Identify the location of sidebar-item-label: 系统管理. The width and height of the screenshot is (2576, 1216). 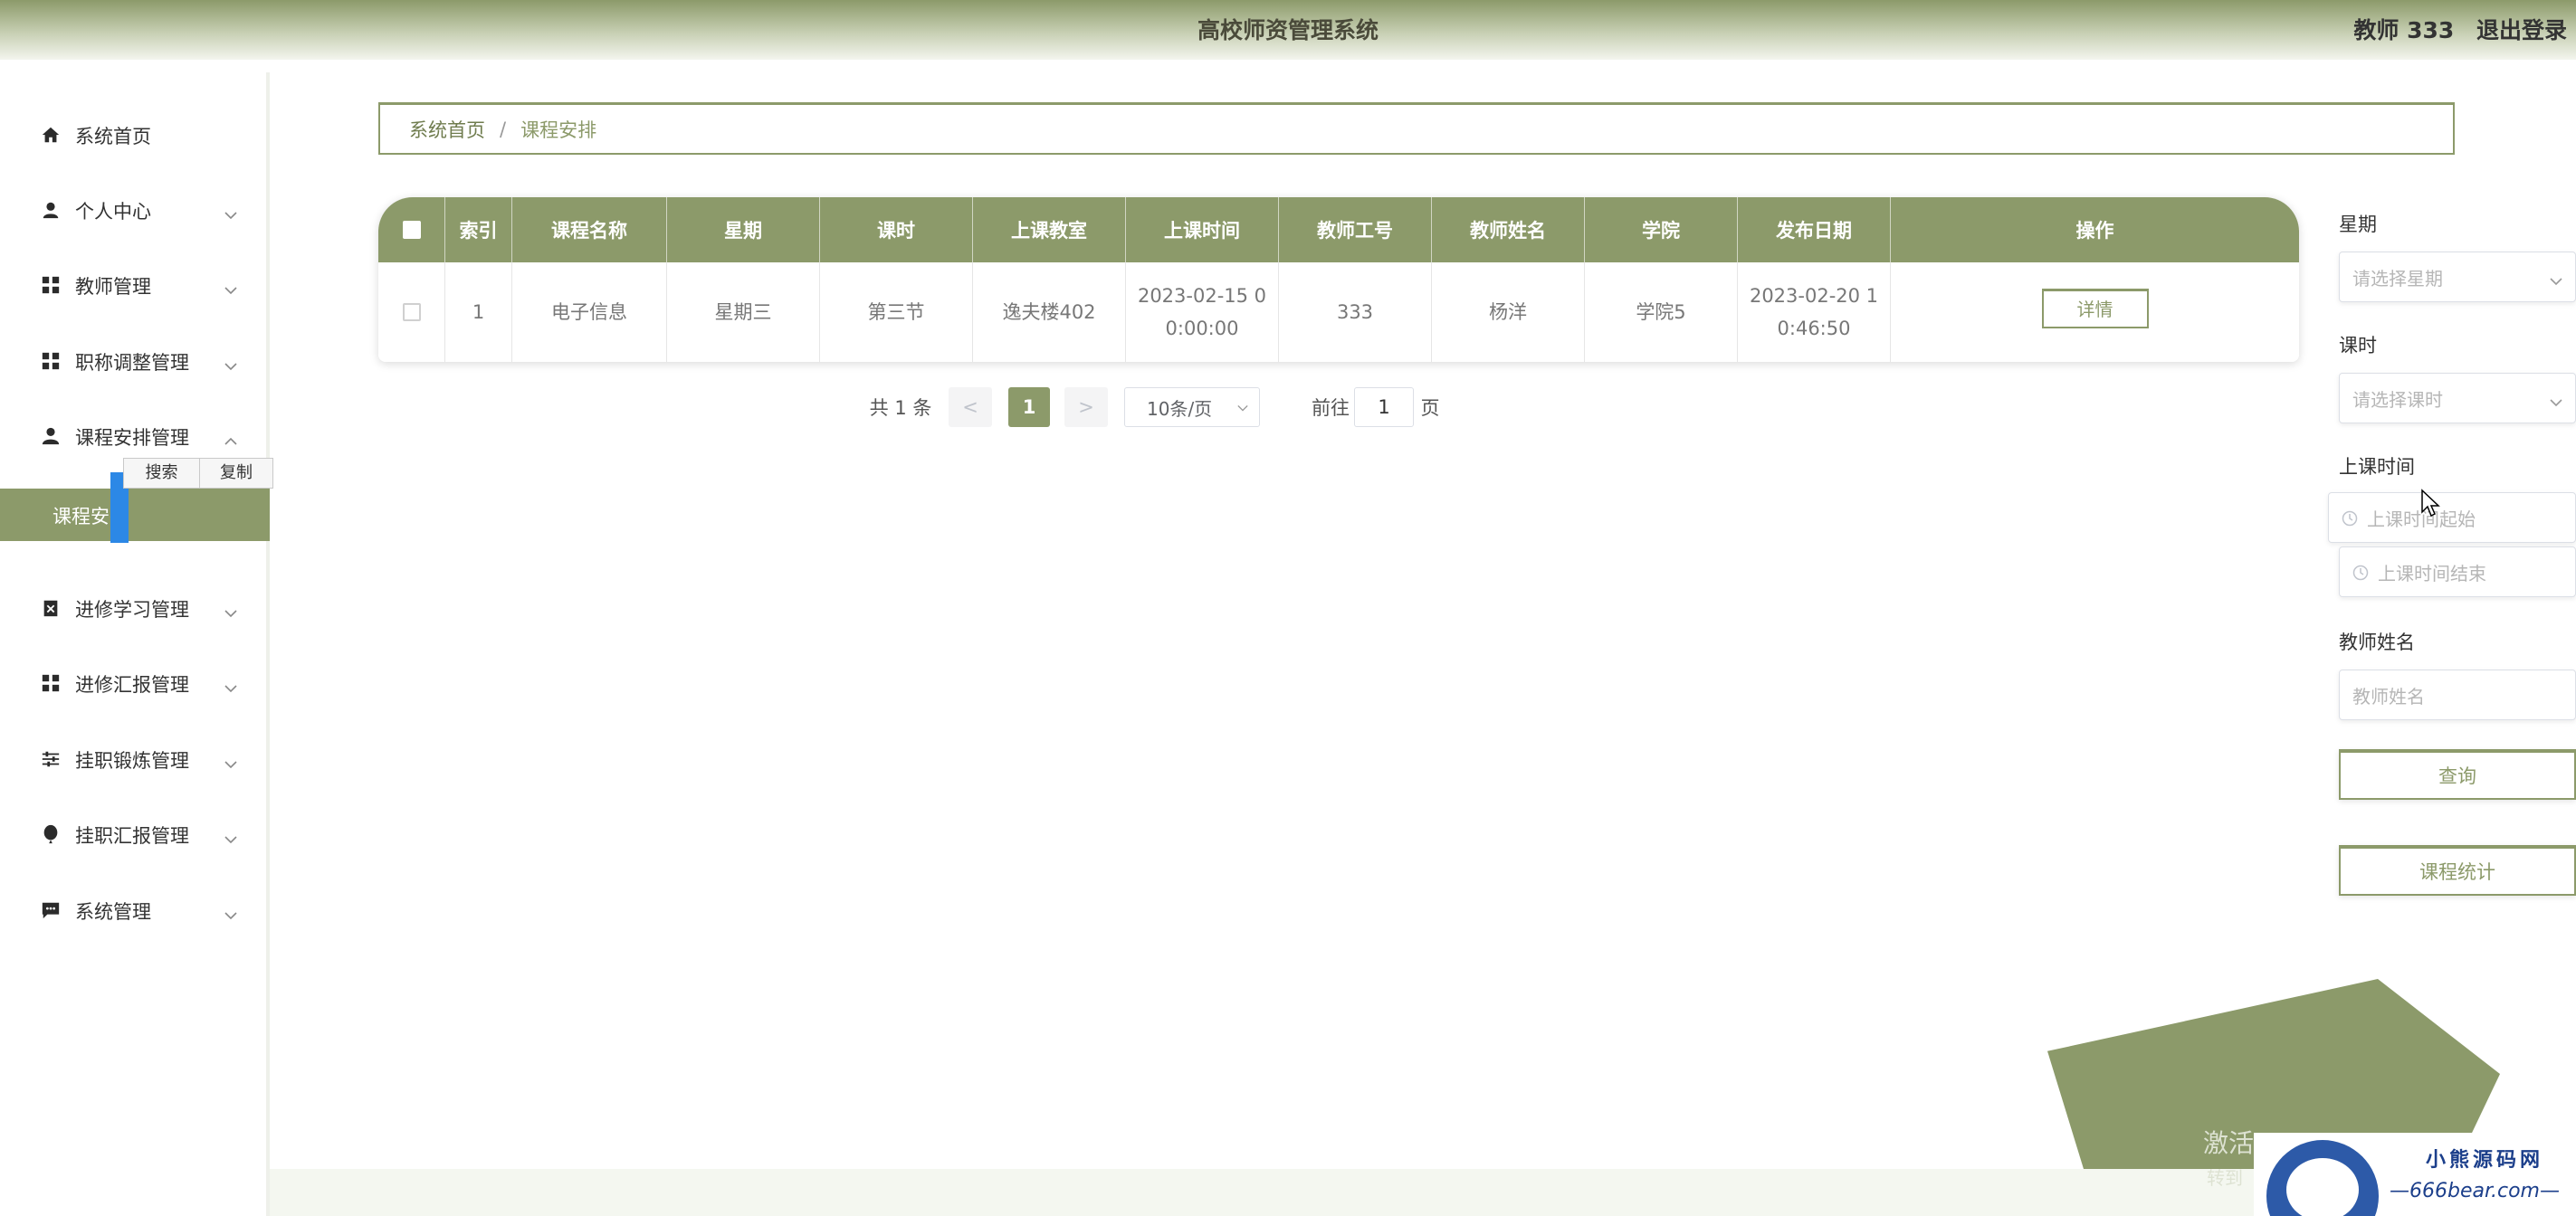
(113, 912).